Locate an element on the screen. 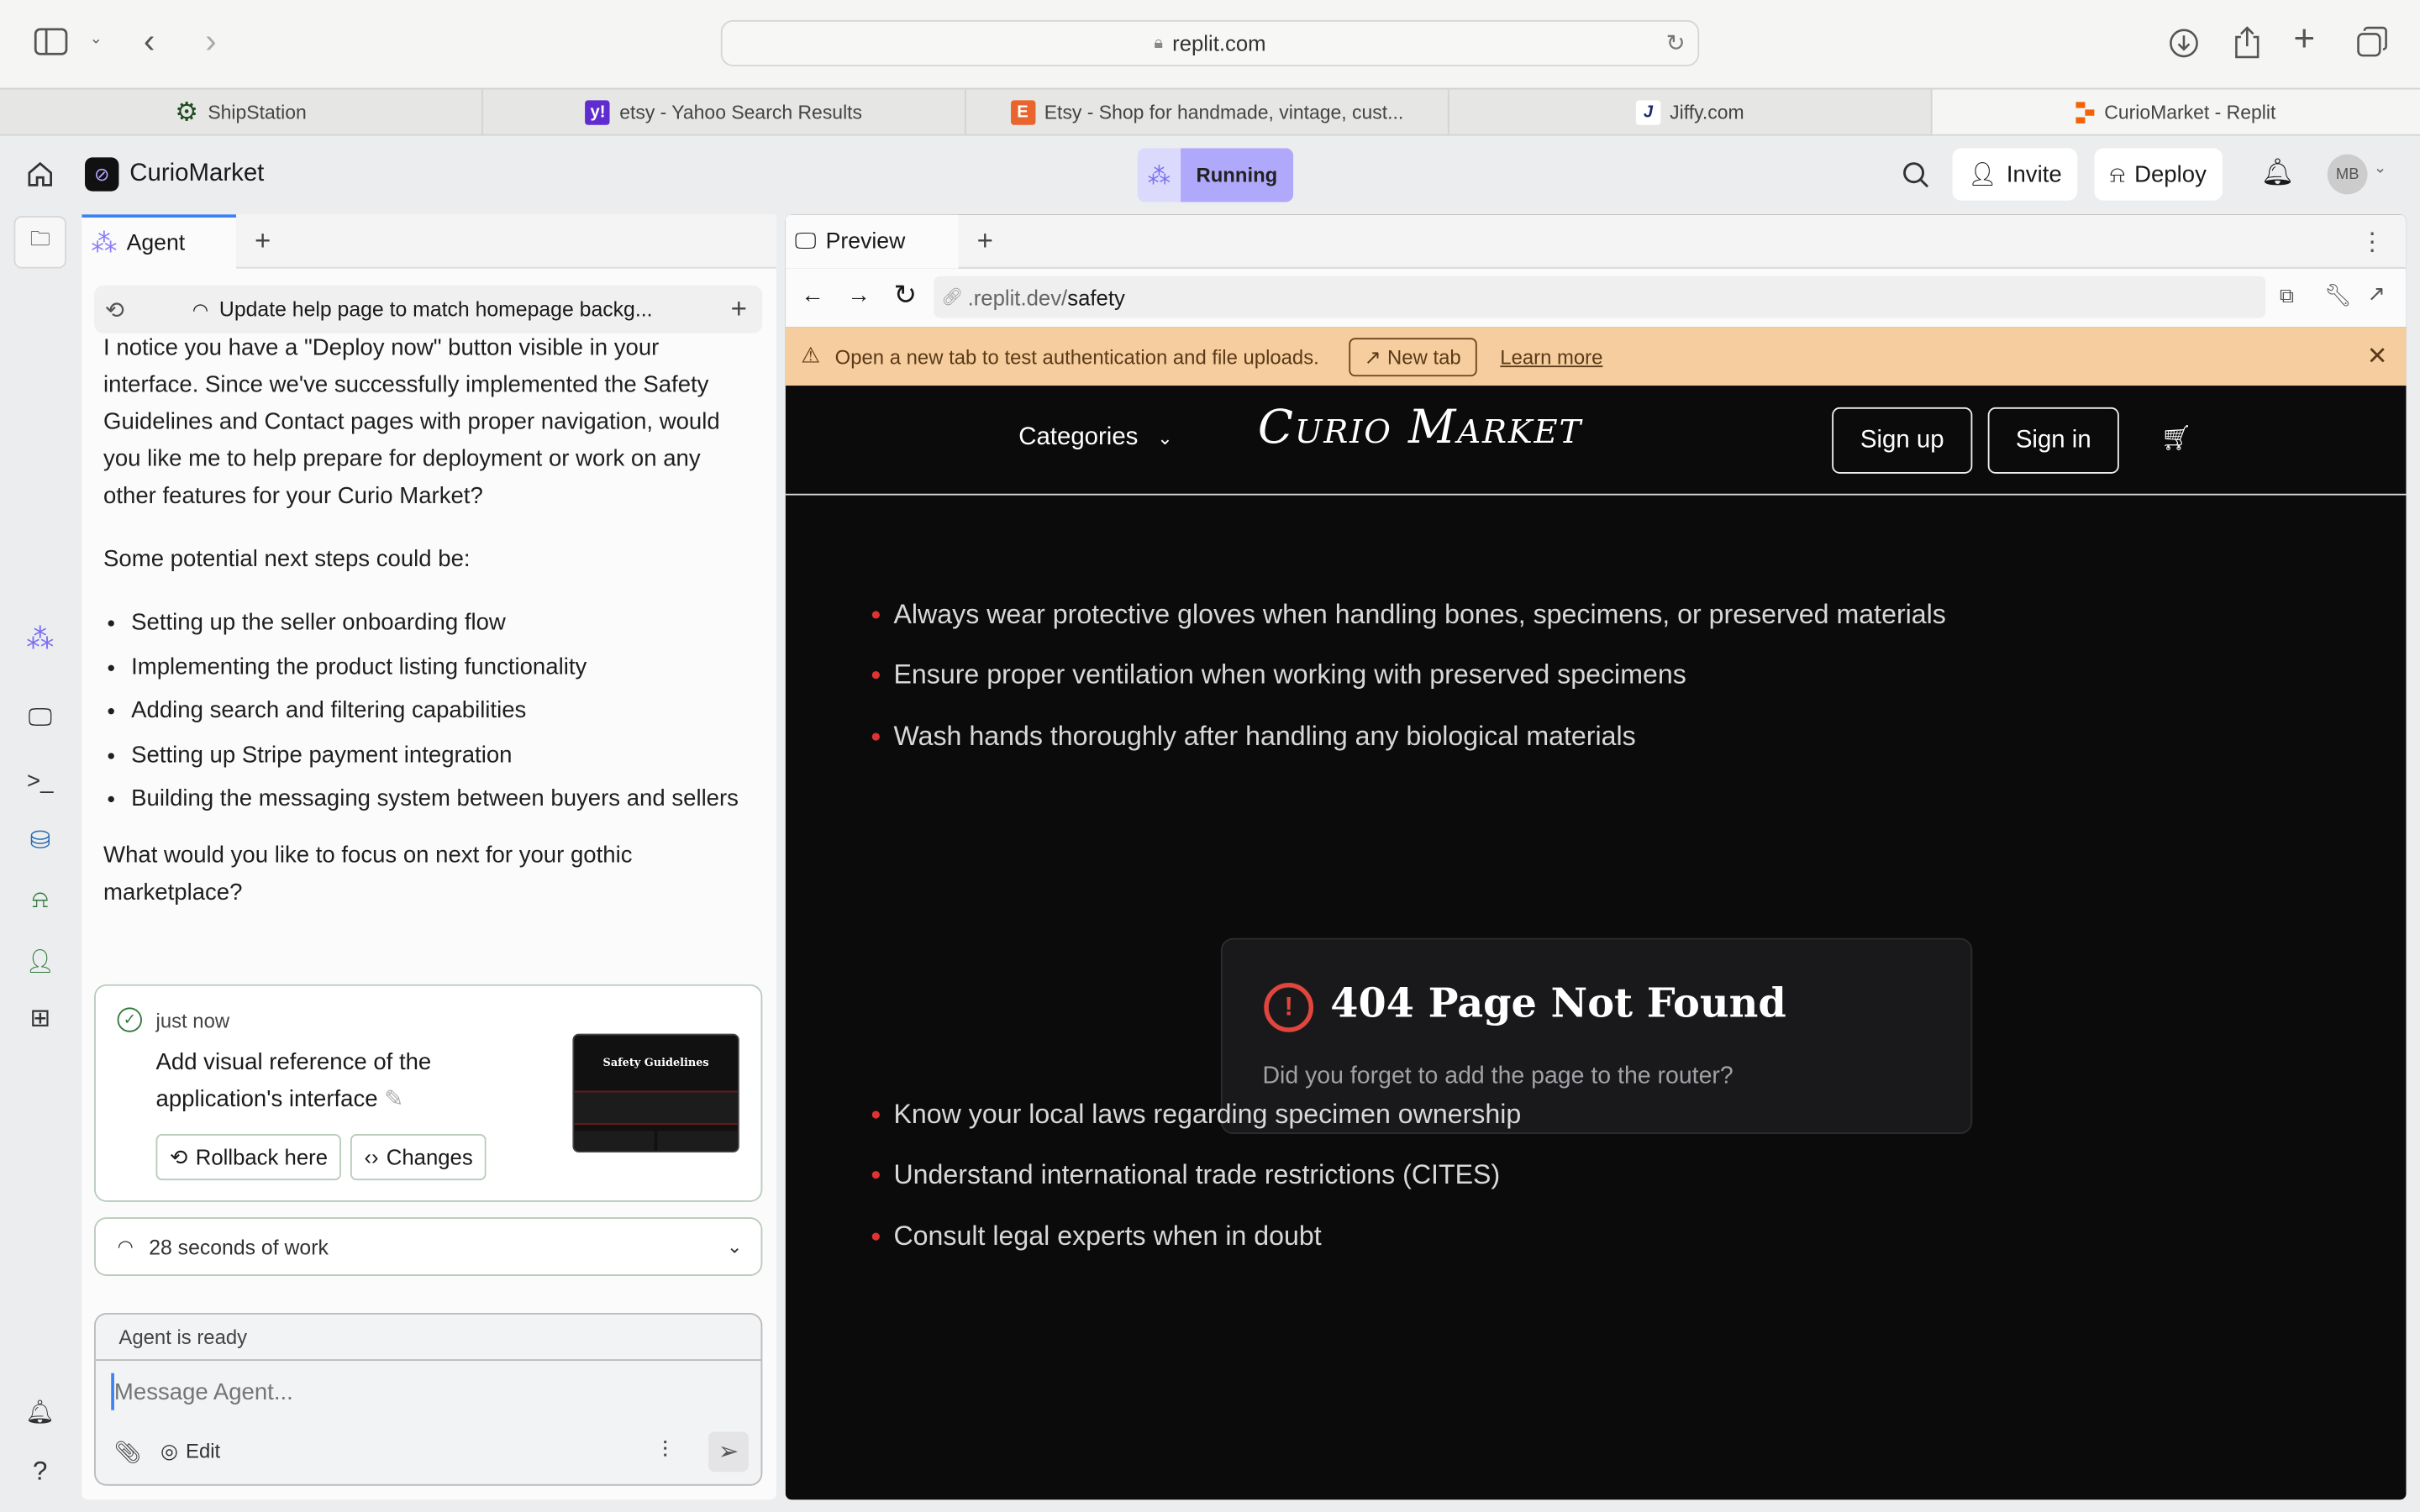  agent-tabs: ⁂ Agent + is located at coordinates (429, 242).